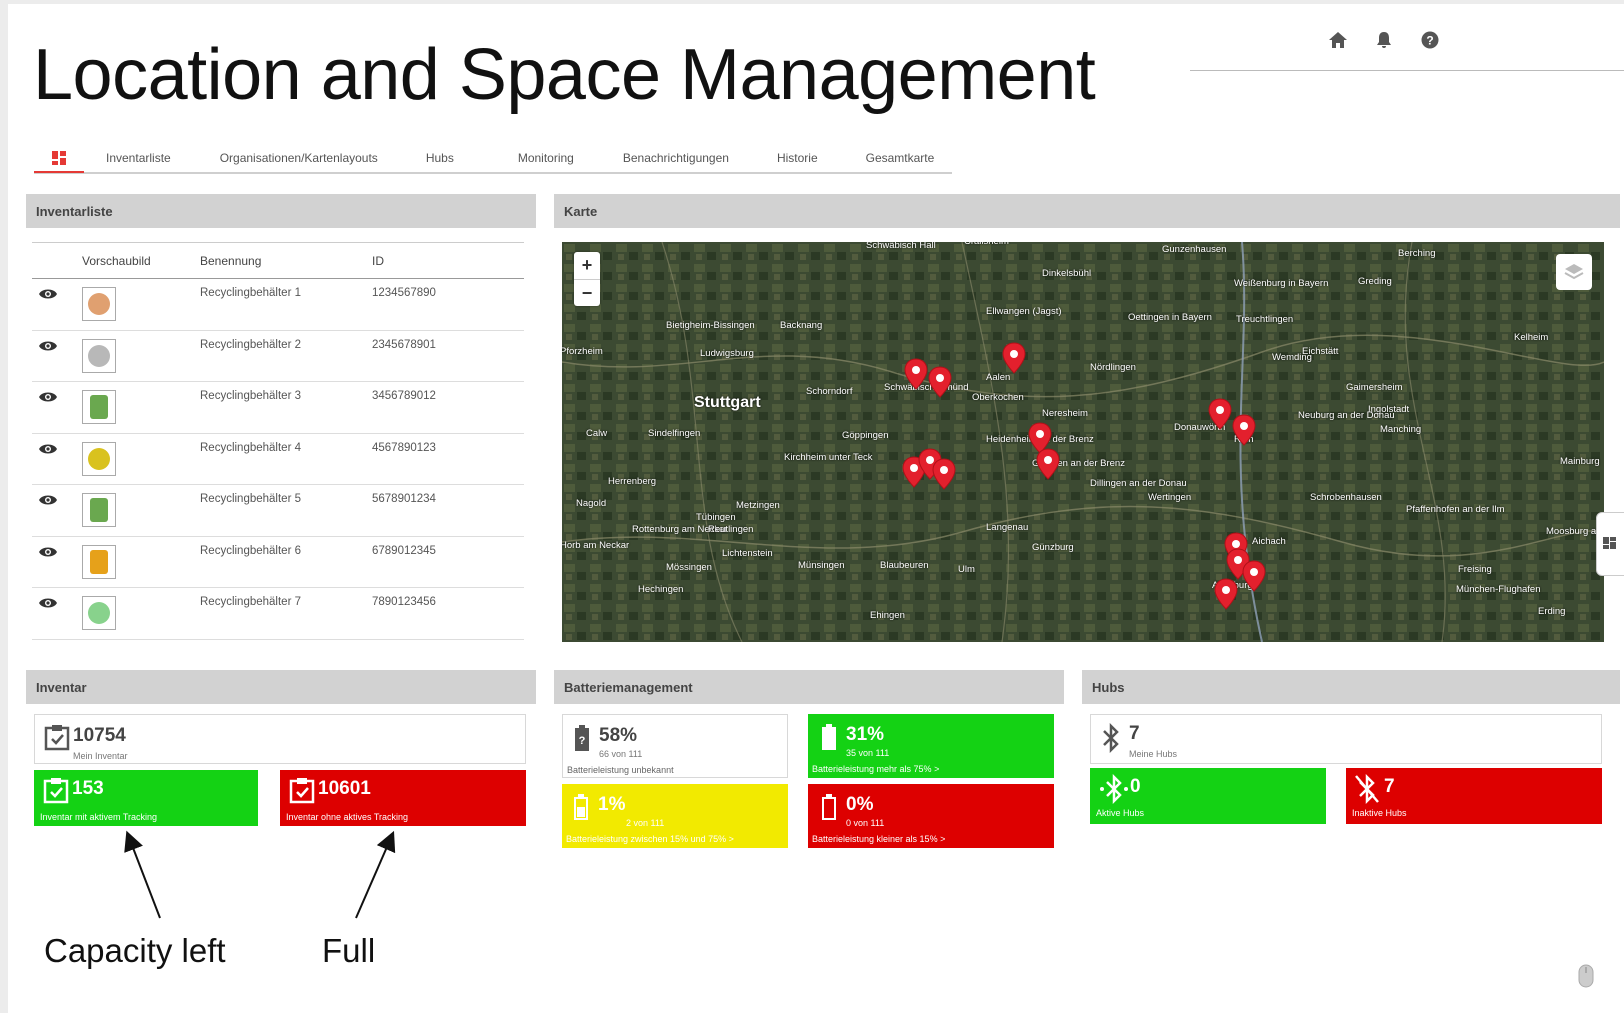 This screenshot has height=1013, width=1624. What do you see at coordinates (135, 950) in the screenshot?
I see `annotation-capacity-left: Capacity left` at bounding box center [135, 950].